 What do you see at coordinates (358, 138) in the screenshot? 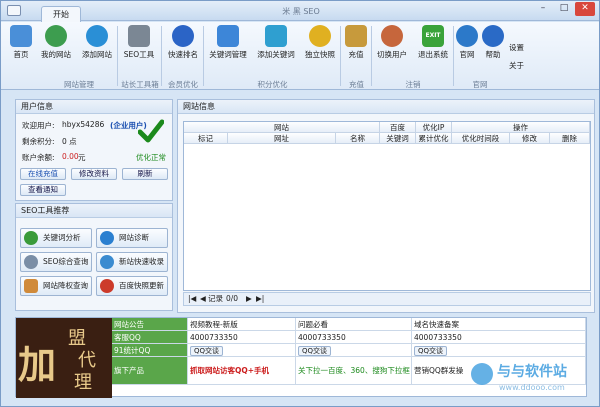
I see `column-header: 名称` at bounding box center [358, 138].